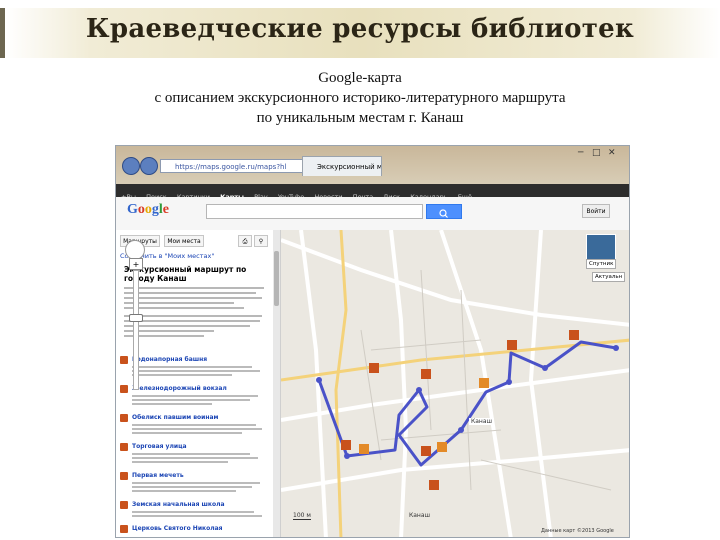 Image resolution: width=720 pixels, height=540 pixels. I want to click on traffic-button: Актуальн, so click(609, 277).